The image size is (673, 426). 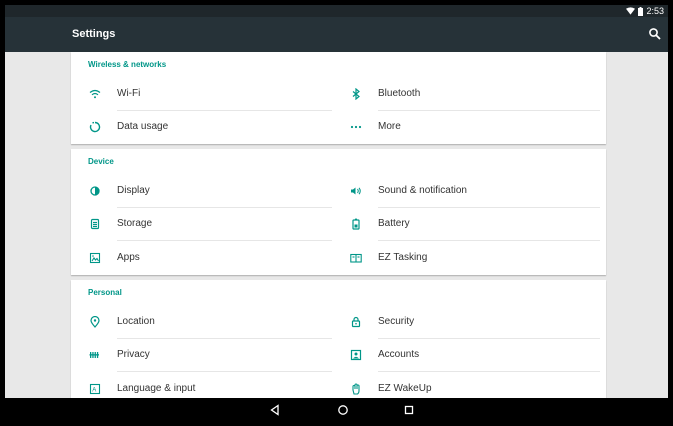 What do you see at coordinates (94, 257) in the screenshot?
I see `apps-icon` at bounding box center [94, 257].